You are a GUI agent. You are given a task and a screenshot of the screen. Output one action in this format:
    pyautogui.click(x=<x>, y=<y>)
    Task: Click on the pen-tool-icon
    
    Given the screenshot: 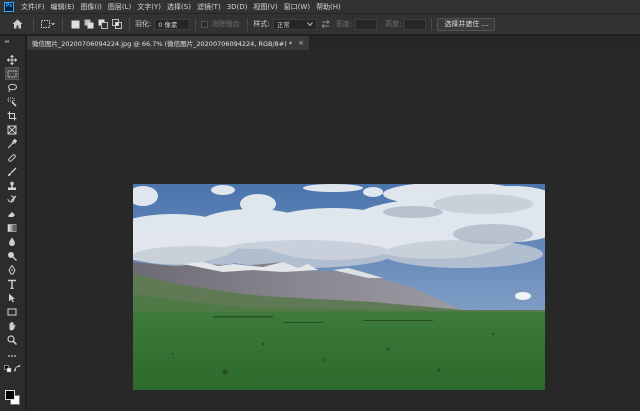 What is the action you would take?
    pyautogui.click(x=12, y=269)
    